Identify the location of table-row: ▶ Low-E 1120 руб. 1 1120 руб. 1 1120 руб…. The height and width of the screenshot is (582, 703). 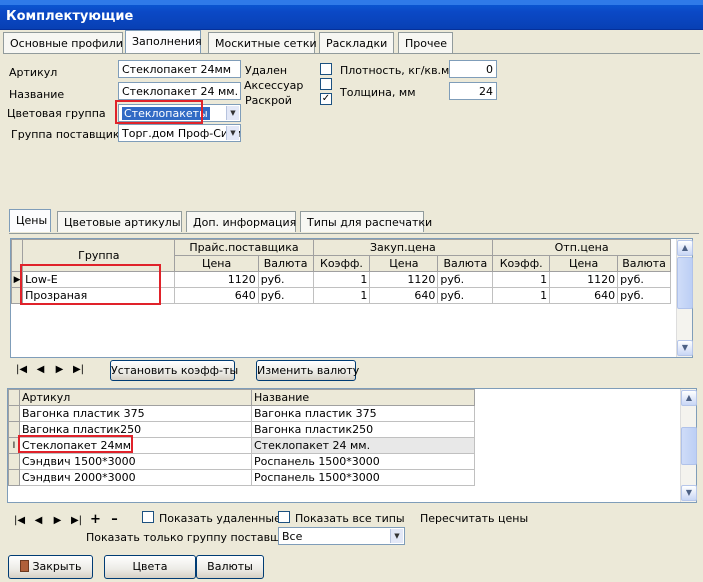
(340, 279).